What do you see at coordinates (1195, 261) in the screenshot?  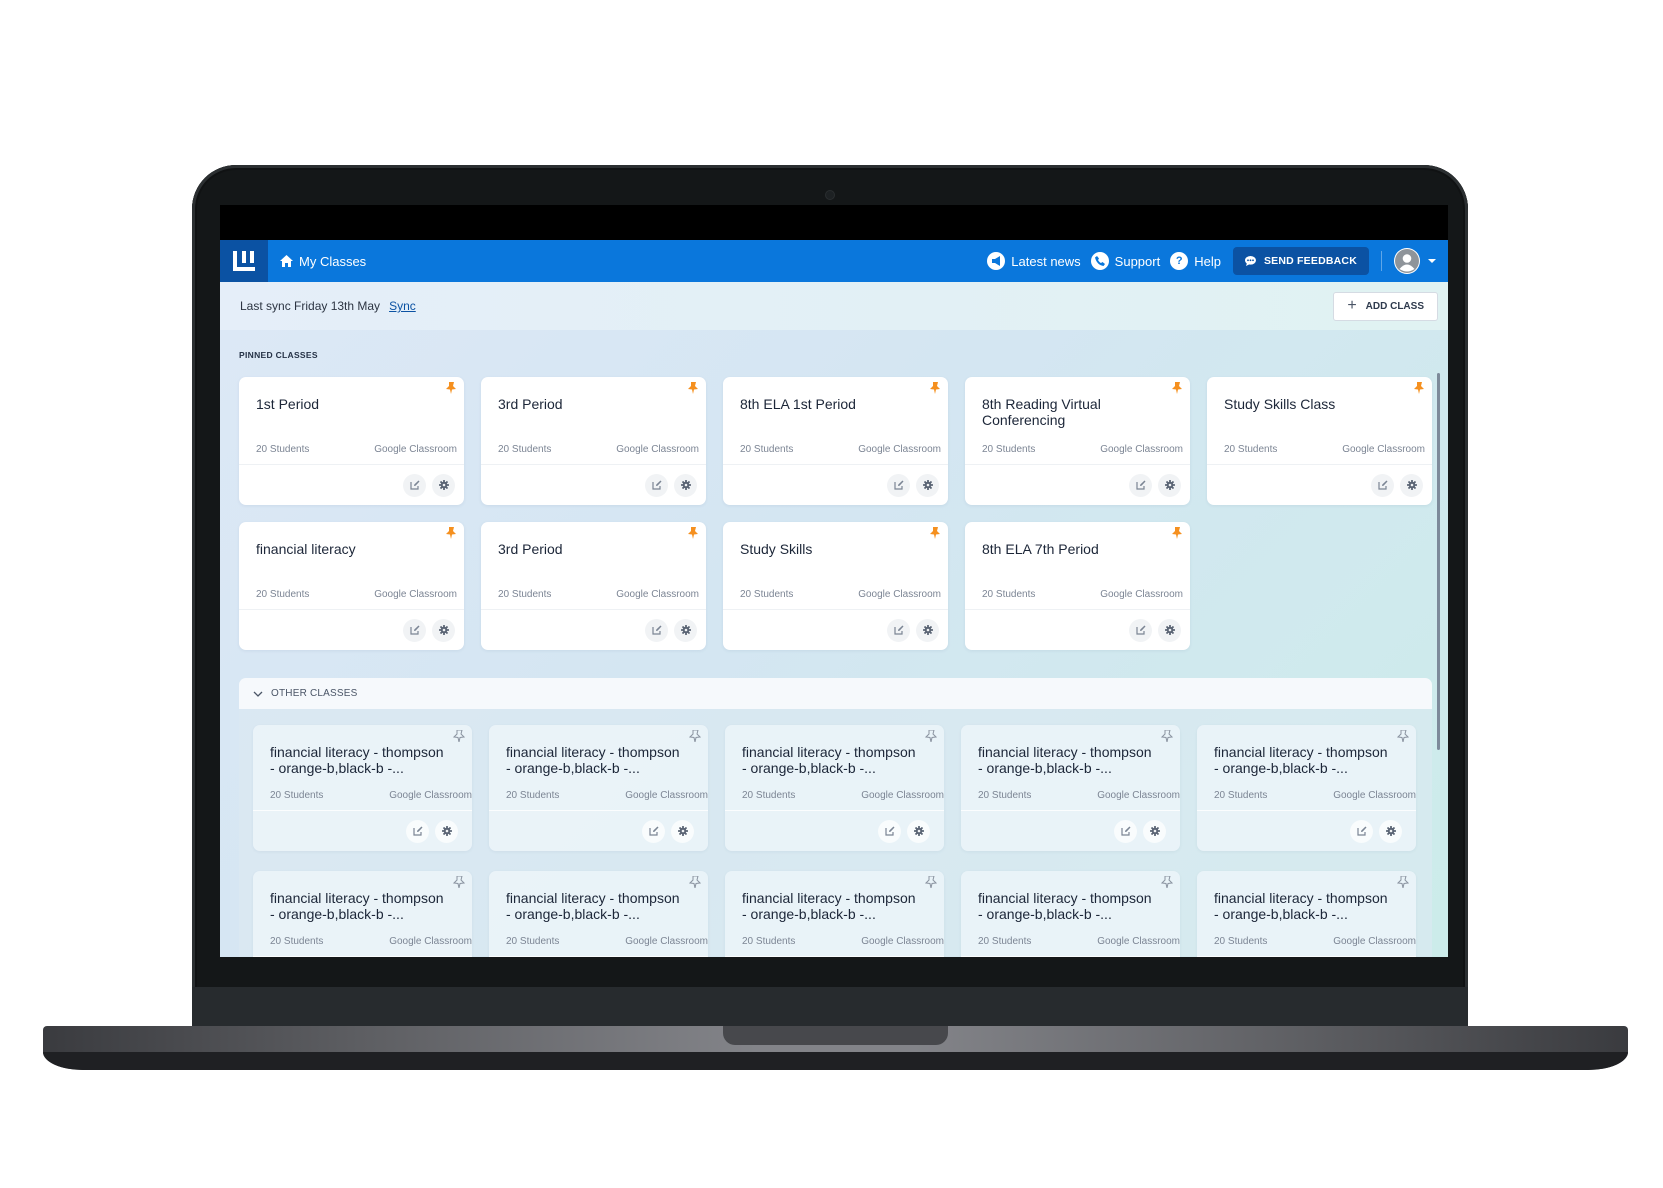 I see `help-link: ? Help` at bounding box center [1195, 261].